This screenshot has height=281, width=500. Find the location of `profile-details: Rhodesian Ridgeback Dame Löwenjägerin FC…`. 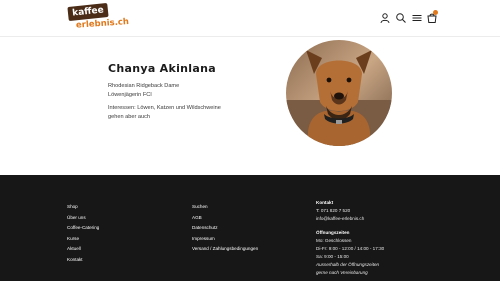

profile-details: Rhodesian Ridgeback Dame Löwenjägerin FC… is located at coordinates (178, 91).